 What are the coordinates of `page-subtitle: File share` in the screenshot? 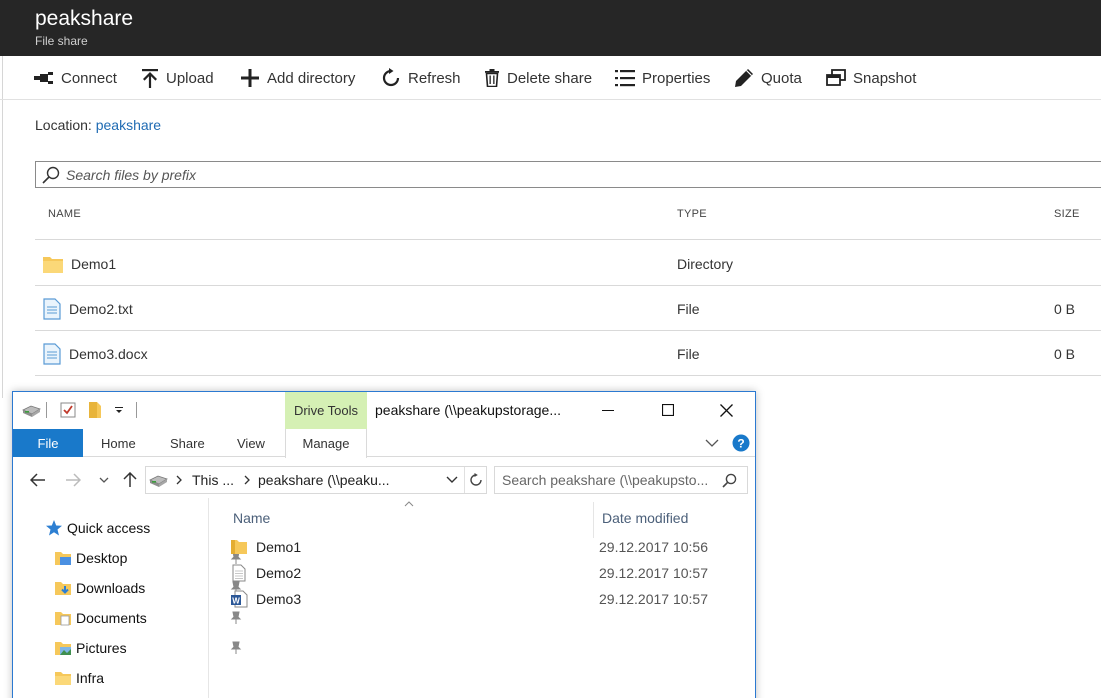 It's located at (61, 41).